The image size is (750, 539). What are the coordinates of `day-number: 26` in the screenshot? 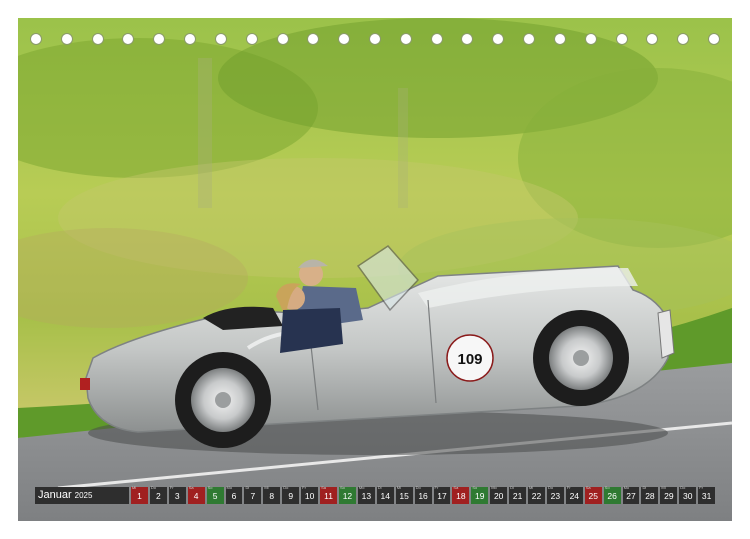 It's located at (612, 496).